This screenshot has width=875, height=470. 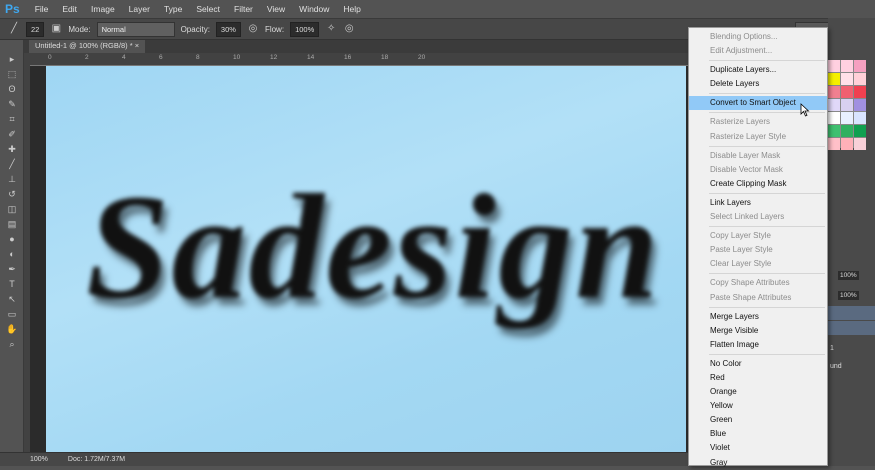 What do you see at coordinates (758, 448) in the screenshot?
I see `menu-item-violet: Violet` at bounding box center [758, 448].